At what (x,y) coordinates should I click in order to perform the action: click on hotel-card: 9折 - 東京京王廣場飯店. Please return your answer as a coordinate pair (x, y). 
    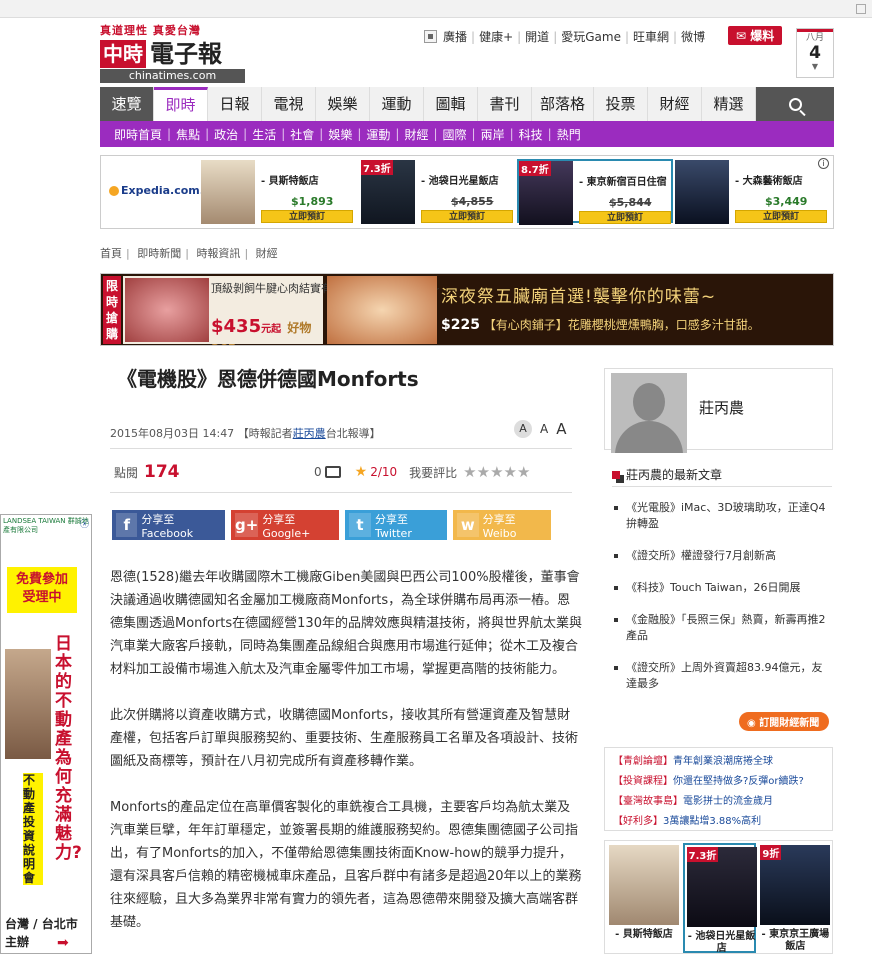
    Looking at the image, I should click on (795, 898).